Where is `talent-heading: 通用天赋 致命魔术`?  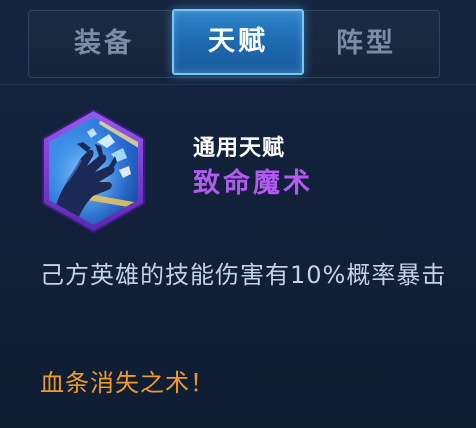
talent-heading: 通用天赋 致命魔术 is located at coordinates (253, 168).